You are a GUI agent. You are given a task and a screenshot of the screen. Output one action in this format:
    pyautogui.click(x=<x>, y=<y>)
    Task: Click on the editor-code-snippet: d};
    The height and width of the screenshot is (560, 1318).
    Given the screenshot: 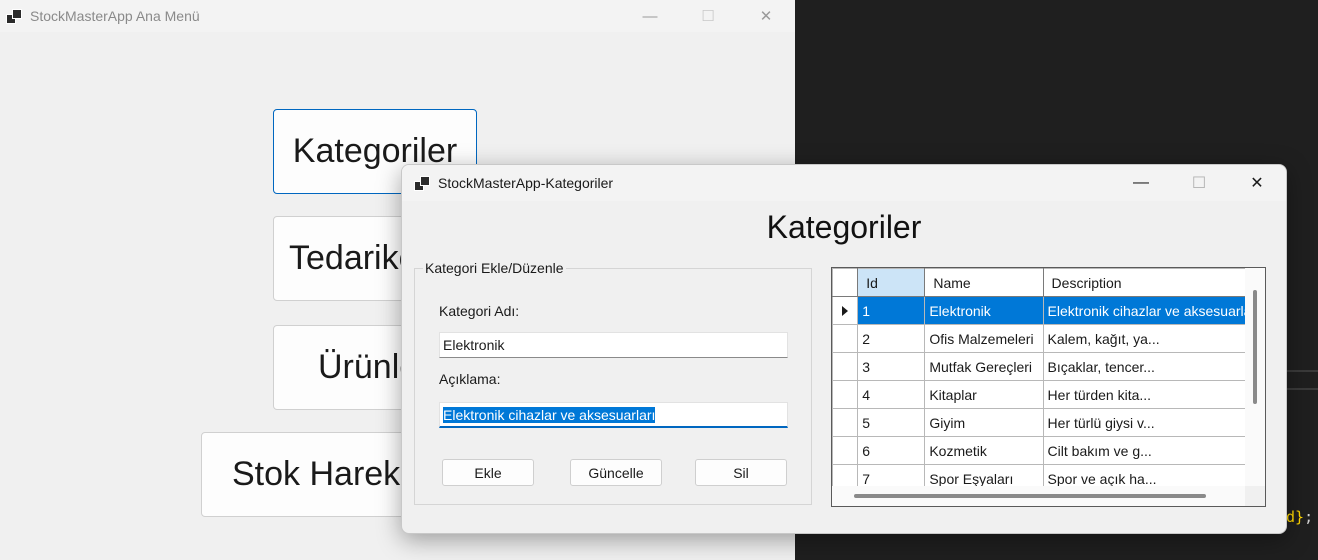 What is the action you would take?
    pyautogui.click(x=1302, y=517)
    